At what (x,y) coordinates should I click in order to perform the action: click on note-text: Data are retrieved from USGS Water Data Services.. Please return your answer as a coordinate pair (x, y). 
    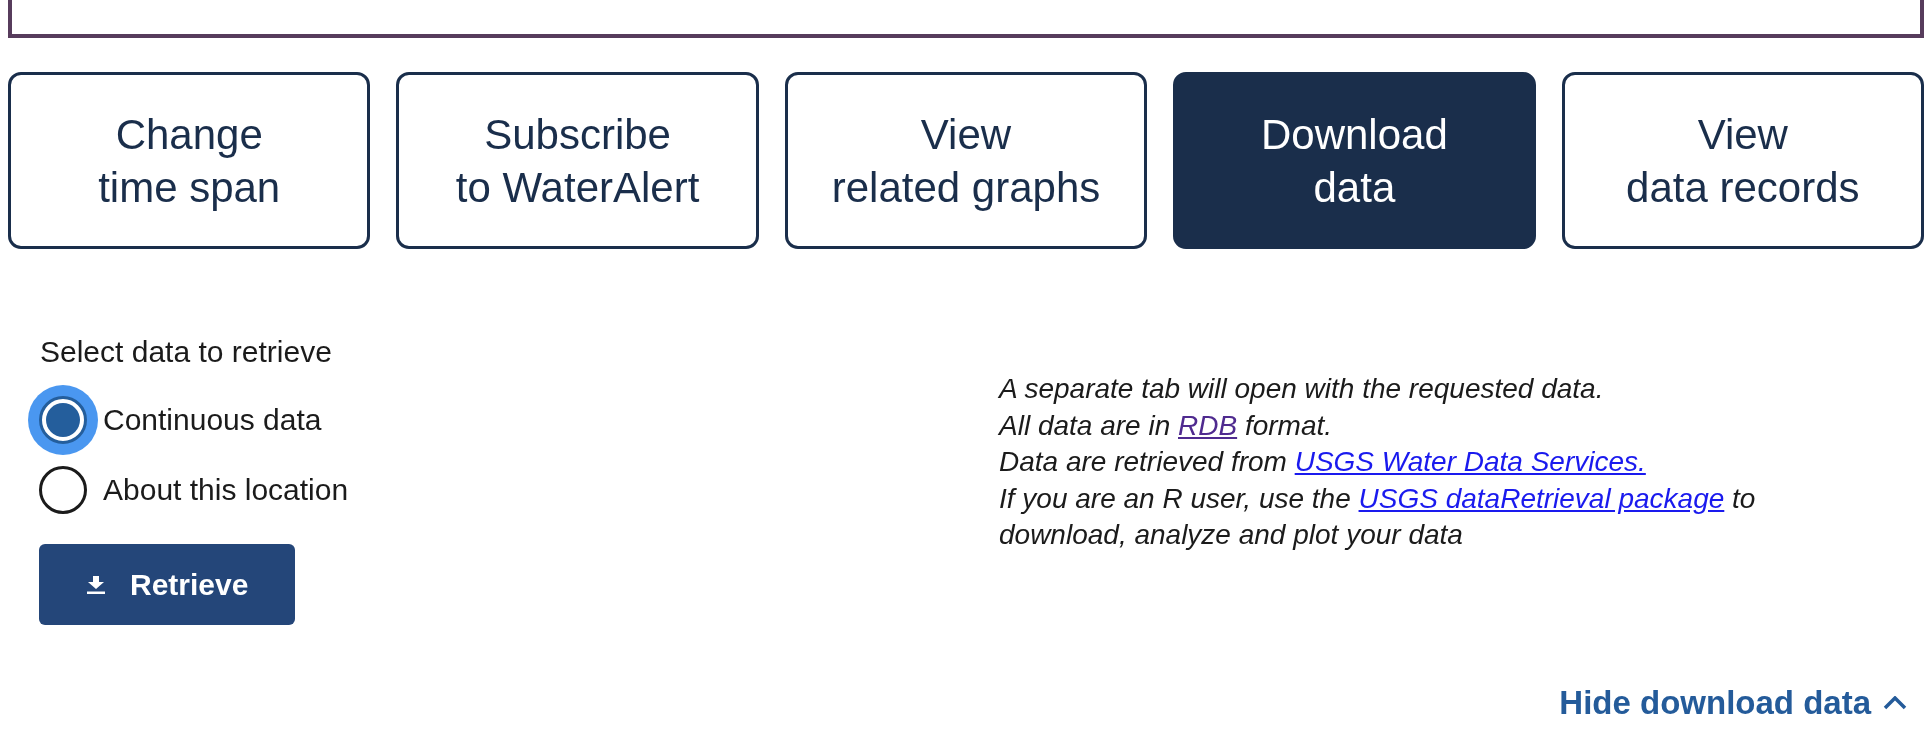
    Looking at the image, I should click on (1323, 462).